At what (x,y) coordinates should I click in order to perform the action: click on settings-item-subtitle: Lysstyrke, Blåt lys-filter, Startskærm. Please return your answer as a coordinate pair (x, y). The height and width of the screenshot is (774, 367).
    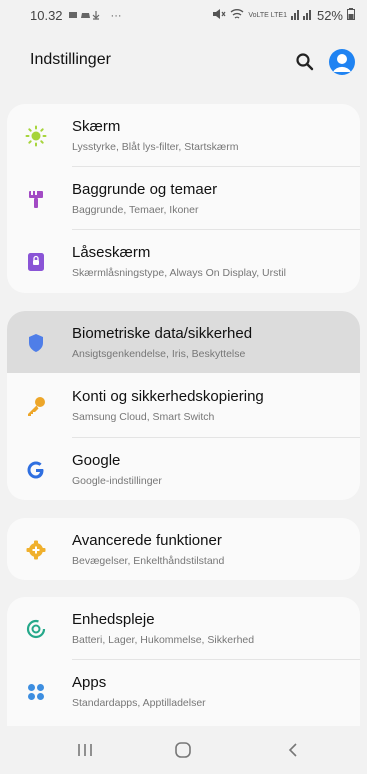
    Looking at the image, I should click on (155, 147).